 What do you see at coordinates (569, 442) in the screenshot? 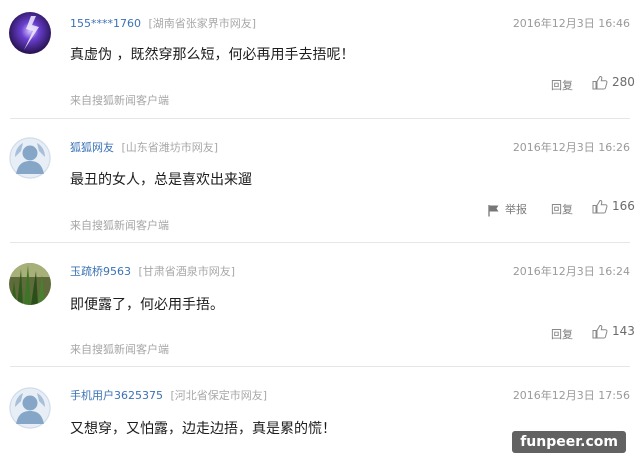
I see `watermark: funpeer.com` at bounding box center [569, 442].